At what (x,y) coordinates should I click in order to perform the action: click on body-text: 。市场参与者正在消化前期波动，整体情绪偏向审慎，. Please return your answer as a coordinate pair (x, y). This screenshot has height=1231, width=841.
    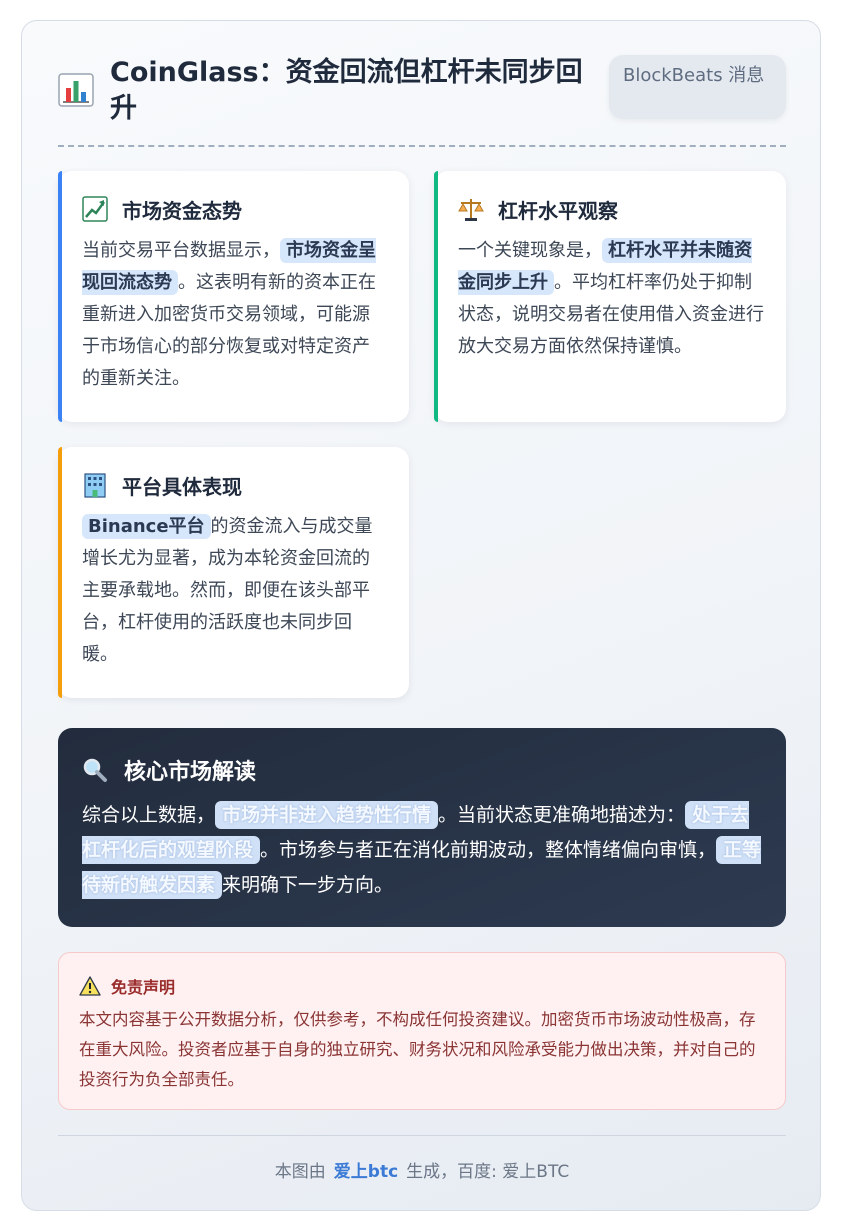
    Looking at the image, I should click on (488, 850).